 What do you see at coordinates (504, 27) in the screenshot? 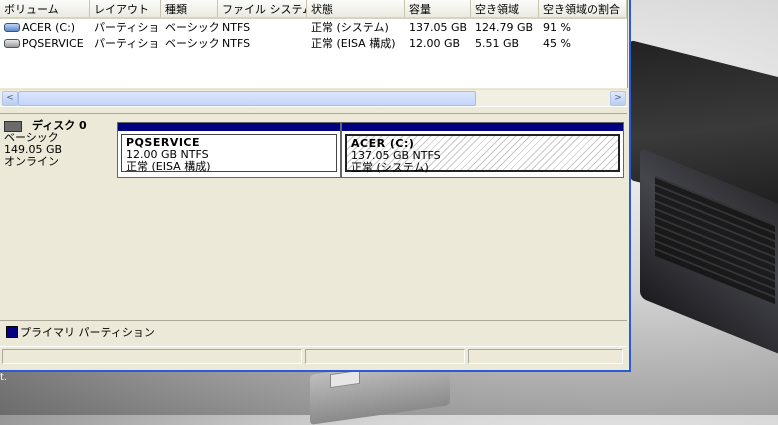
I see `cell-free-space: 124.79 GB` at bounding box center [504, 27].